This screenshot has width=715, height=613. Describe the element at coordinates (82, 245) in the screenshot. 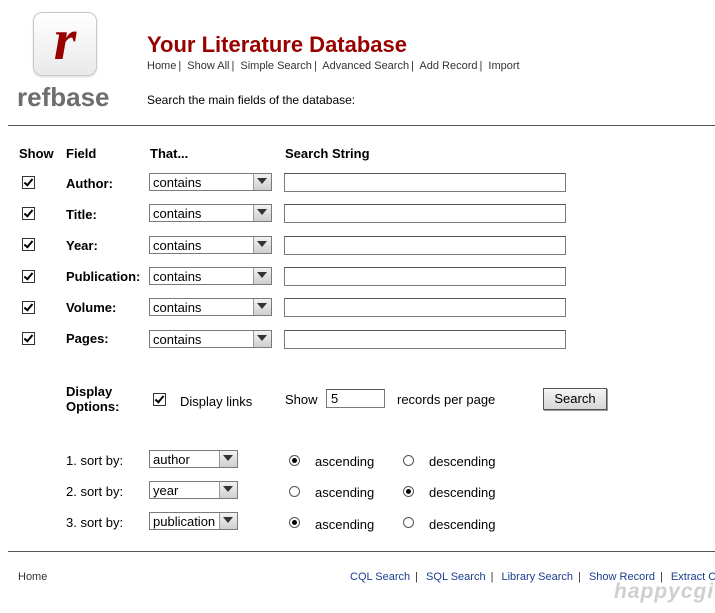

I see `field-label-year: Year:` at that location.